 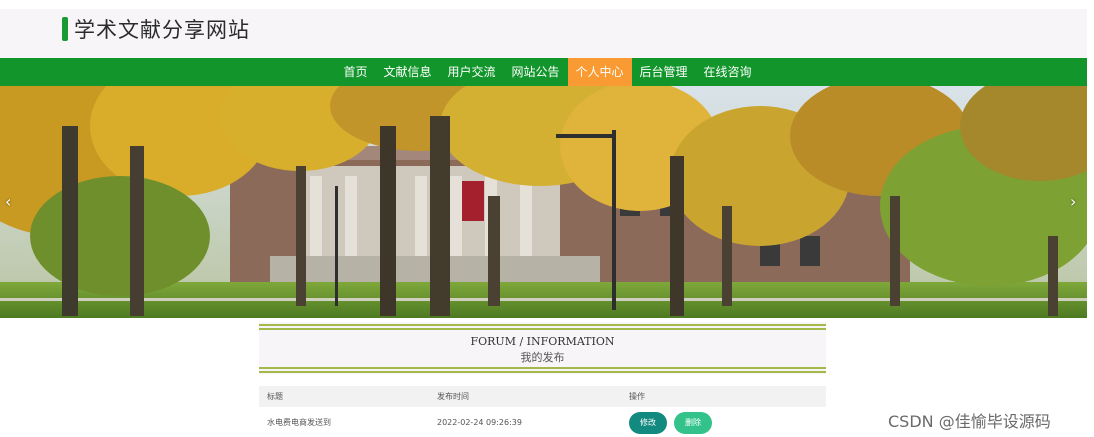 What do you see at coordinates (542, 396) in the screenshot?
I see `table-header: 标题 发布时间 操作` at bounding box center [542, 396].